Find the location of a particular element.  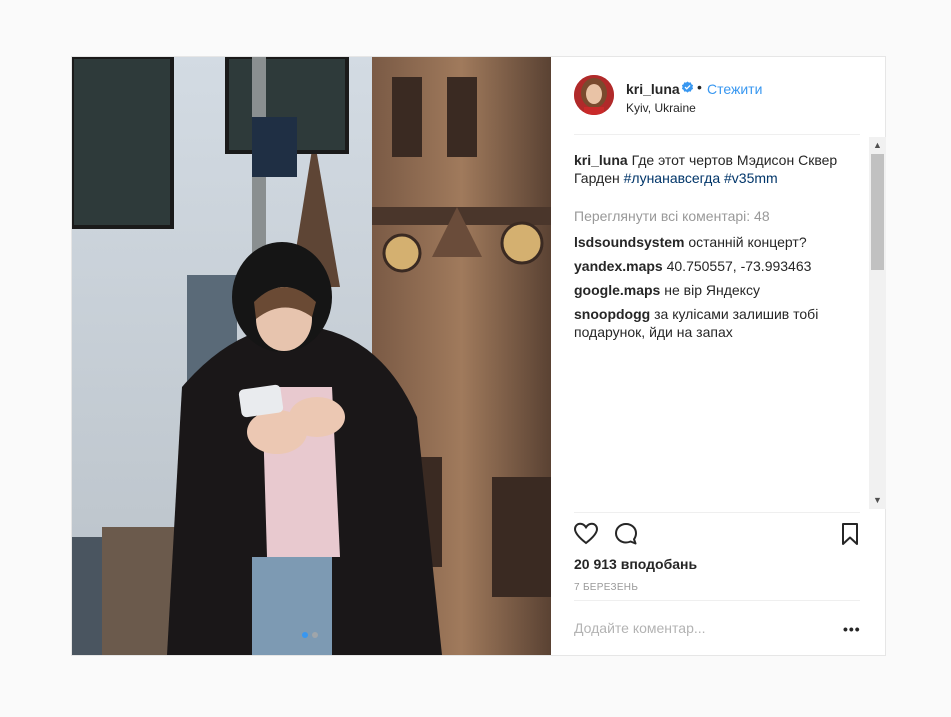

comment-icon is located at coordinates (626, 534).